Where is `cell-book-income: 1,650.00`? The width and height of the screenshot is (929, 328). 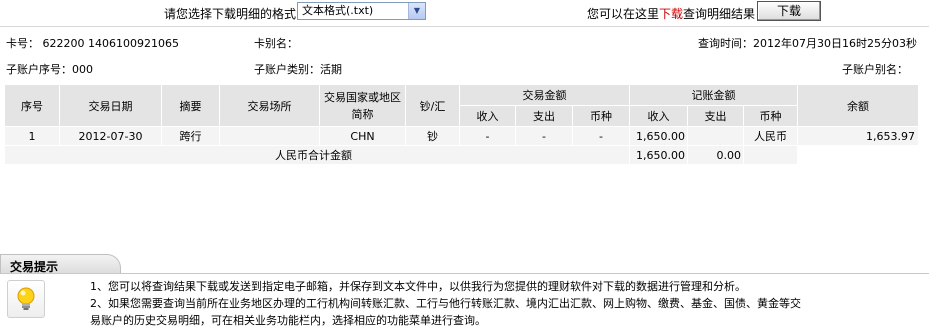
cell-book-income: 1,650.00 is located at coordinates (658, 136).